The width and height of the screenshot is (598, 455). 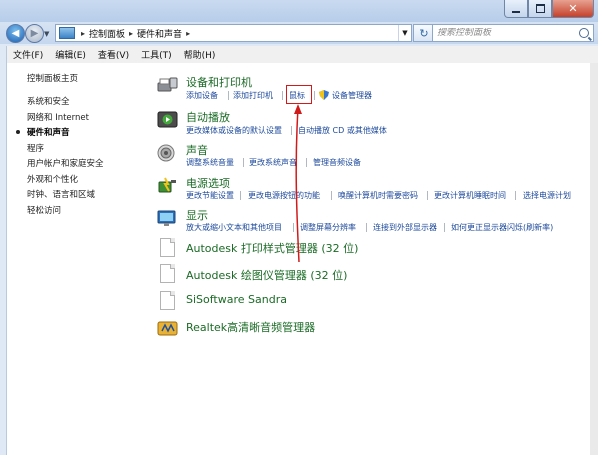 I want to click on link-add-printer: 添加打印机, so click(x=253, y=95).